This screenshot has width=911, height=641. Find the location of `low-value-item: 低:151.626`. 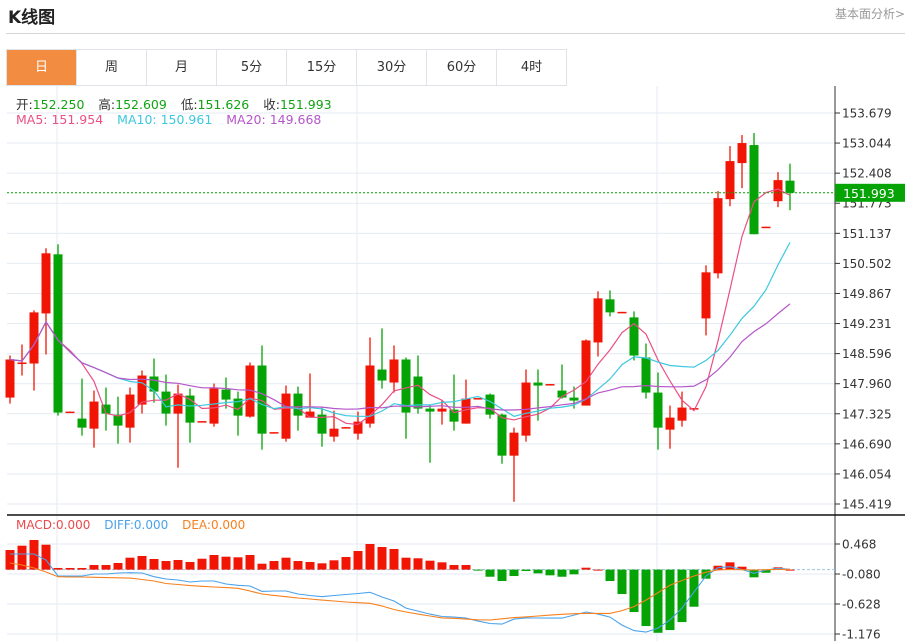

low-value-item: 低:151.626 is located at coordinates (215, 104).